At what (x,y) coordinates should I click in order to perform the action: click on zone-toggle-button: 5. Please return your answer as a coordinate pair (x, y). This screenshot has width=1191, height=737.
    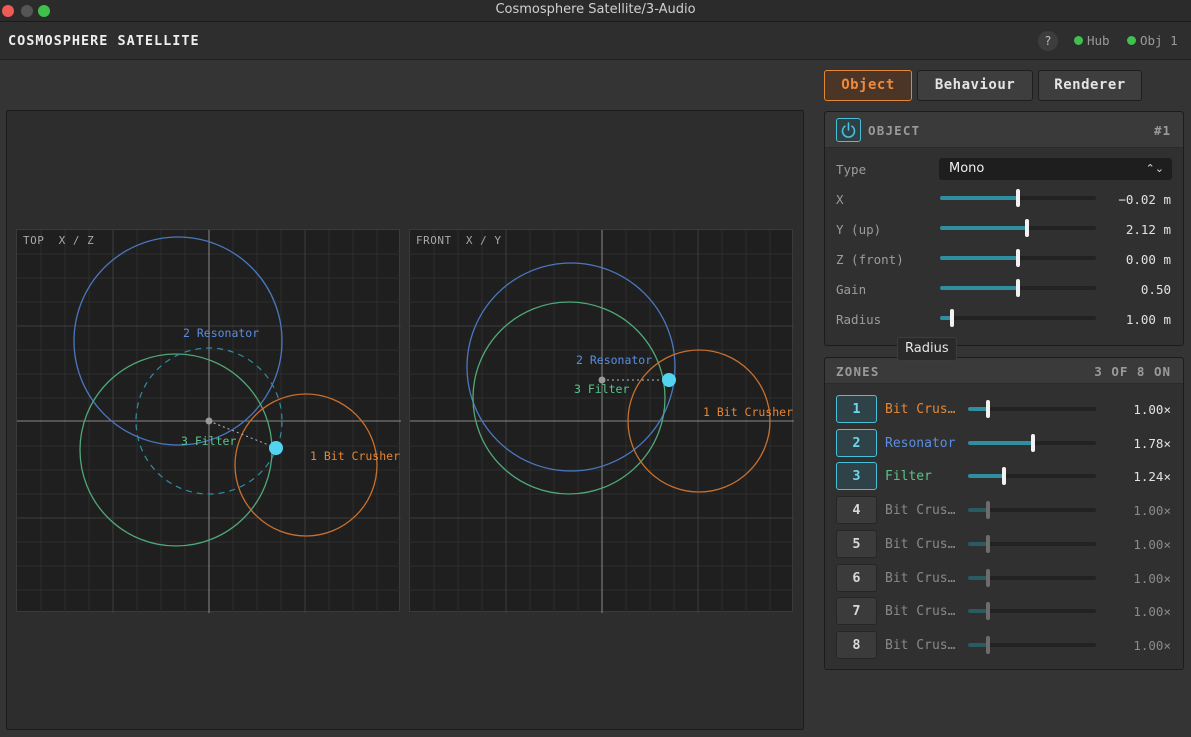
    Looking at the image, I should click on (856, 543).